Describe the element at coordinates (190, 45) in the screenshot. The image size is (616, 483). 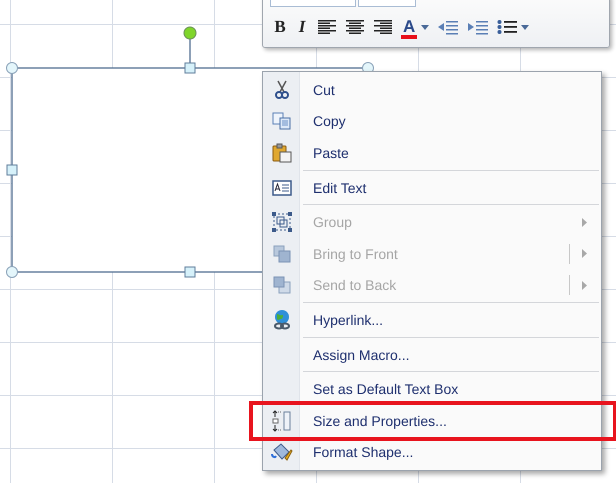
I see `rotation-handle` at that location.